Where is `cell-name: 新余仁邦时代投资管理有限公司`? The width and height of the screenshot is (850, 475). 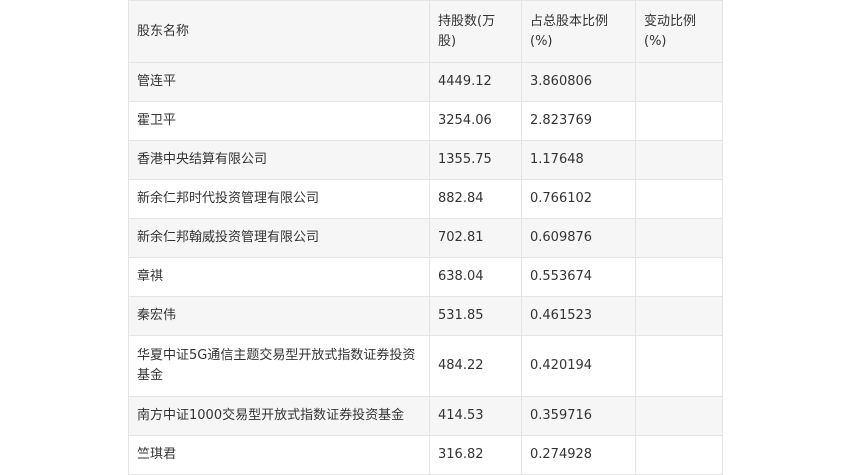
cell-name: 新余仁邦时代投资管理有限公司 is located at coordinates (279, 199).